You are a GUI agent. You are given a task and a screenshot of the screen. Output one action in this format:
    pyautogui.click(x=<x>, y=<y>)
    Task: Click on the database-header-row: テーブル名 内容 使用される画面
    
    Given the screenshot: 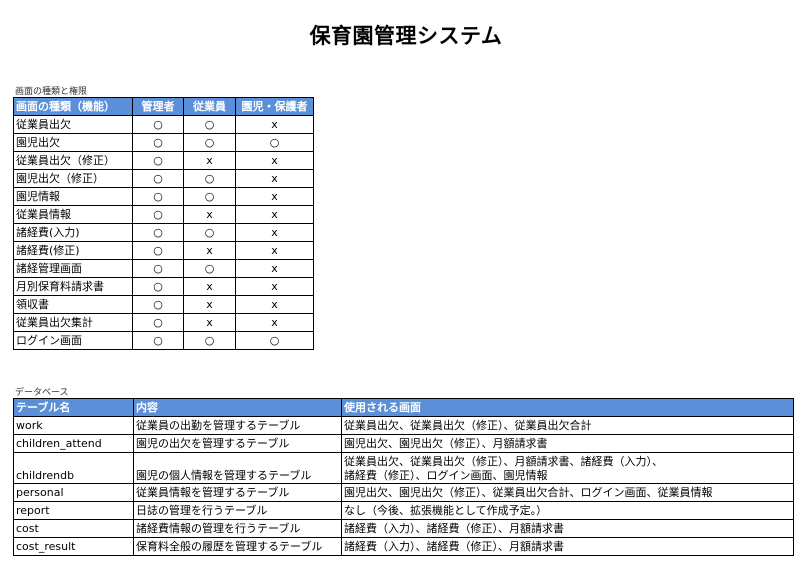 What is the action you would take?
    pyautogui.click(x=403, y=407)
    